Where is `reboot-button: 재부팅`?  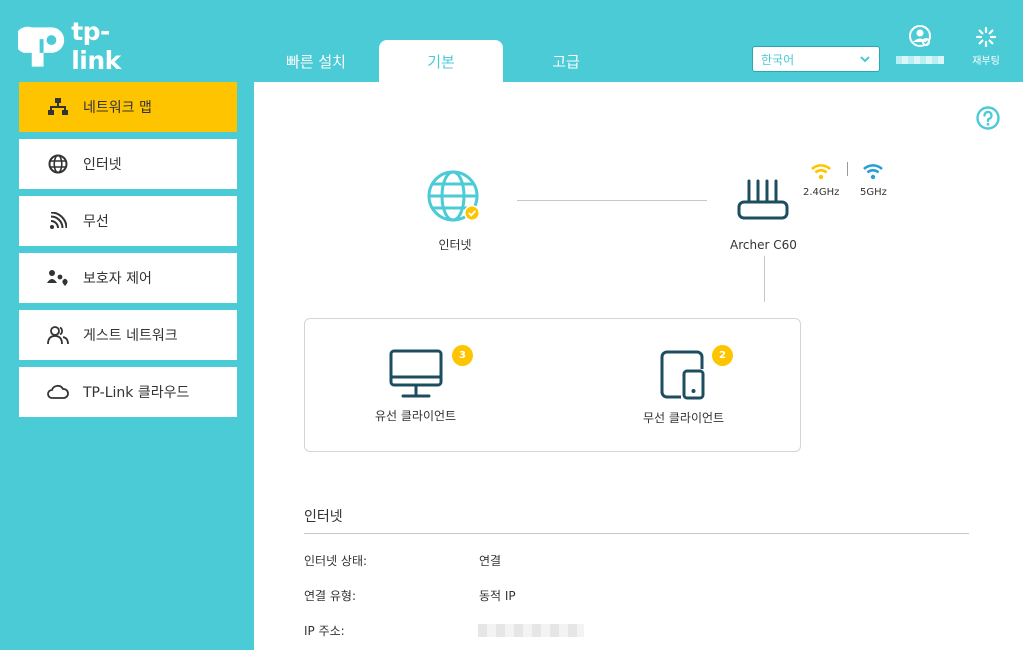
reboot-button: 재부팅 is located at coordinates (986, 47).